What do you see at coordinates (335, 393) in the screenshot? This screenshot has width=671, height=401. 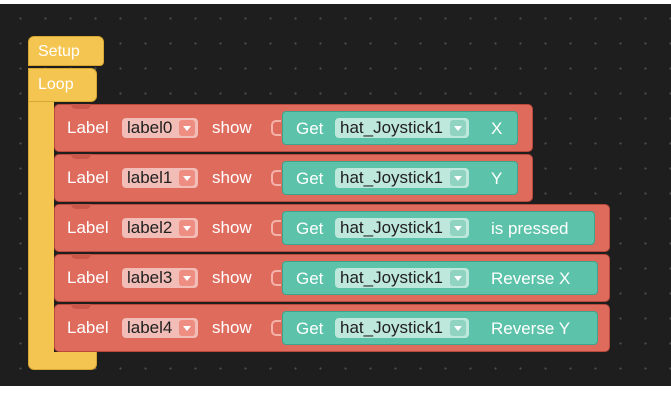 I see `bottom-edge` at bounding box center [335, 393].